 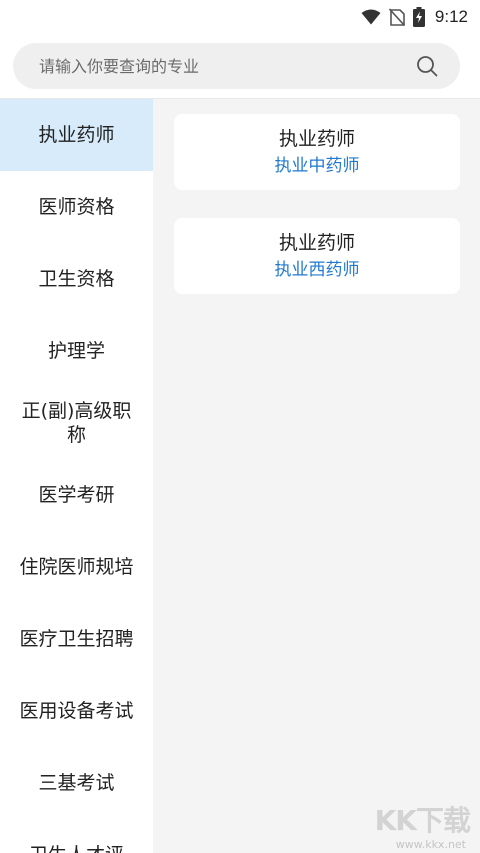 I want to click on sidebar-item-medical-equipment-exam: 医用设备考试, so click(x=76, y=711).